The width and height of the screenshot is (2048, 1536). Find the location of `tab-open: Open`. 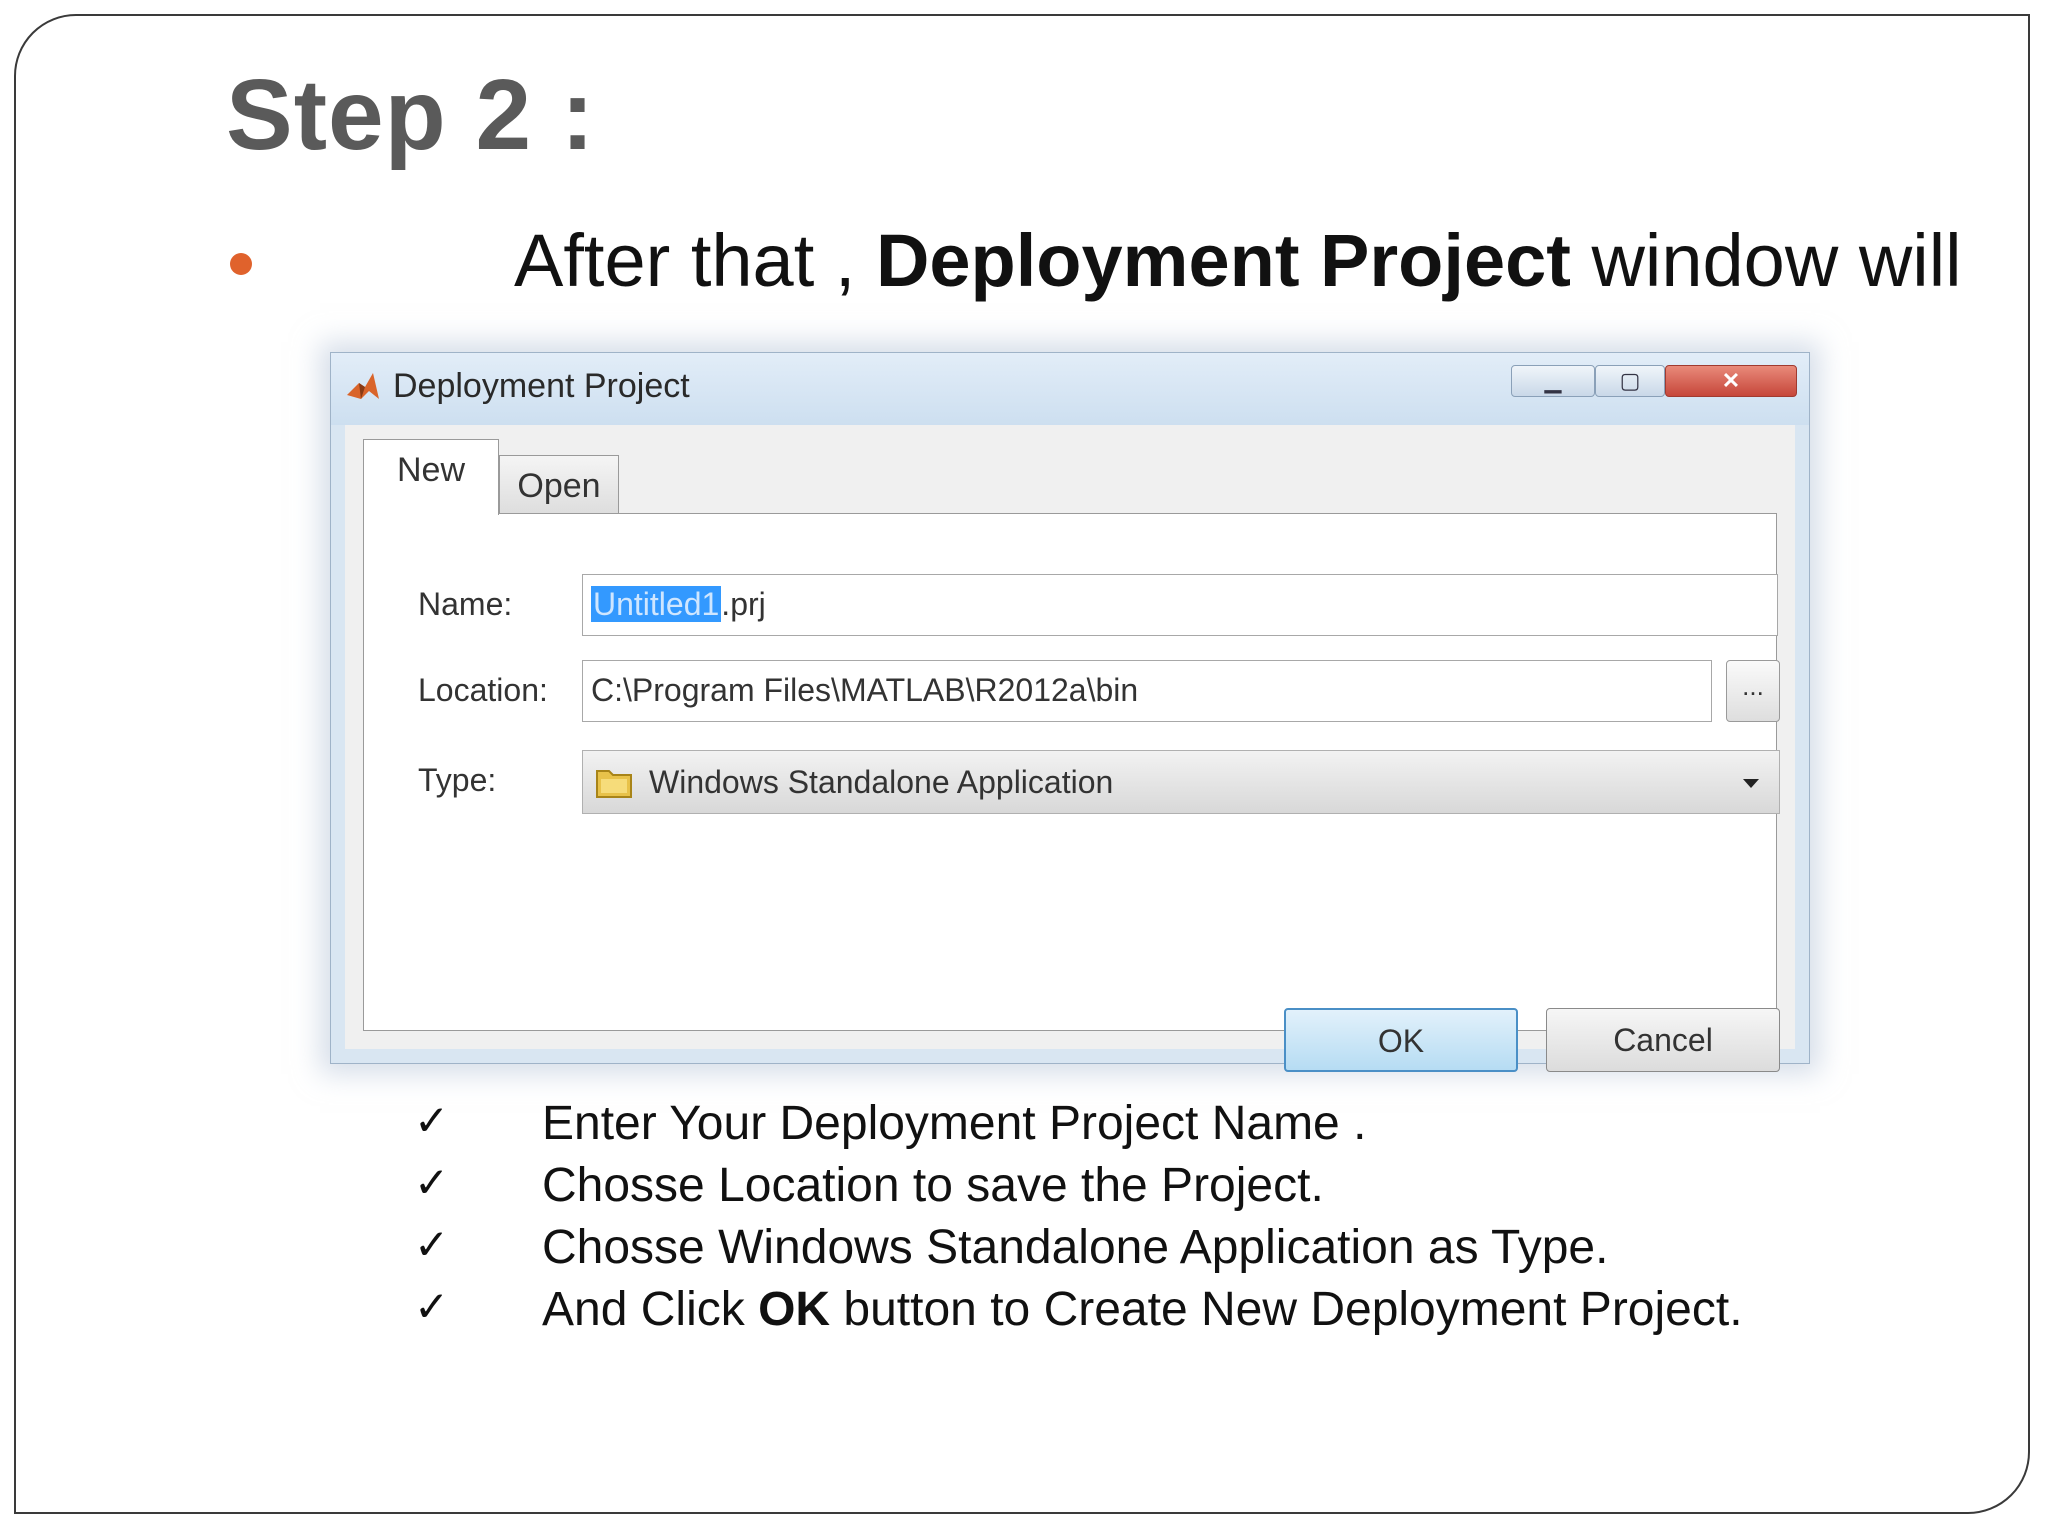

tab-open: Open is located at coordinates (559, 486).